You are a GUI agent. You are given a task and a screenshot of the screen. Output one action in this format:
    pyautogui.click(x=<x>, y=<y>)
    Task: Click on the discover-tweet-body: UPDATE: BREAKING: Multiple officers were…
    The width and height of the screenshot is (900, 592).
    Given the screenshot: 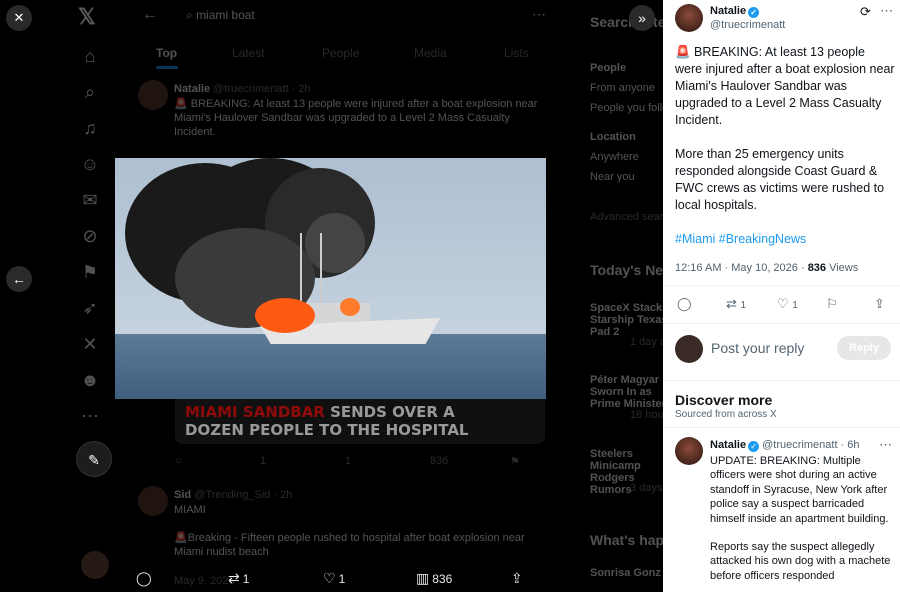 What is the action you would take?
    pyautogui.click(x=802, y=523)
    